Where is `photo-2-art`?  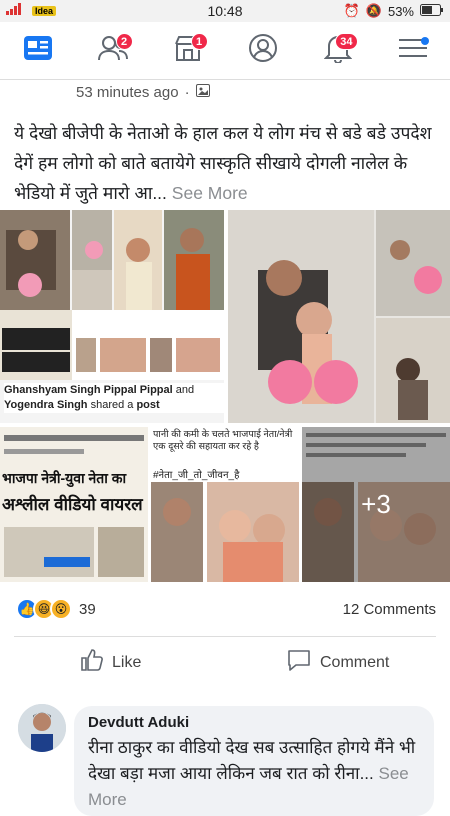
photo-2-art is located at coordinates (339, 316).